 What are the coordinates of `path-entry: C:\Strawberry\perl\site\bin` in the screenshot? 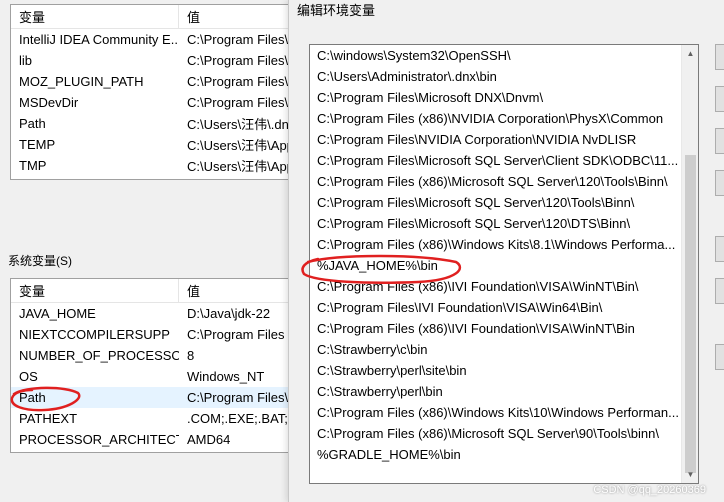 It's located at (496, 370).